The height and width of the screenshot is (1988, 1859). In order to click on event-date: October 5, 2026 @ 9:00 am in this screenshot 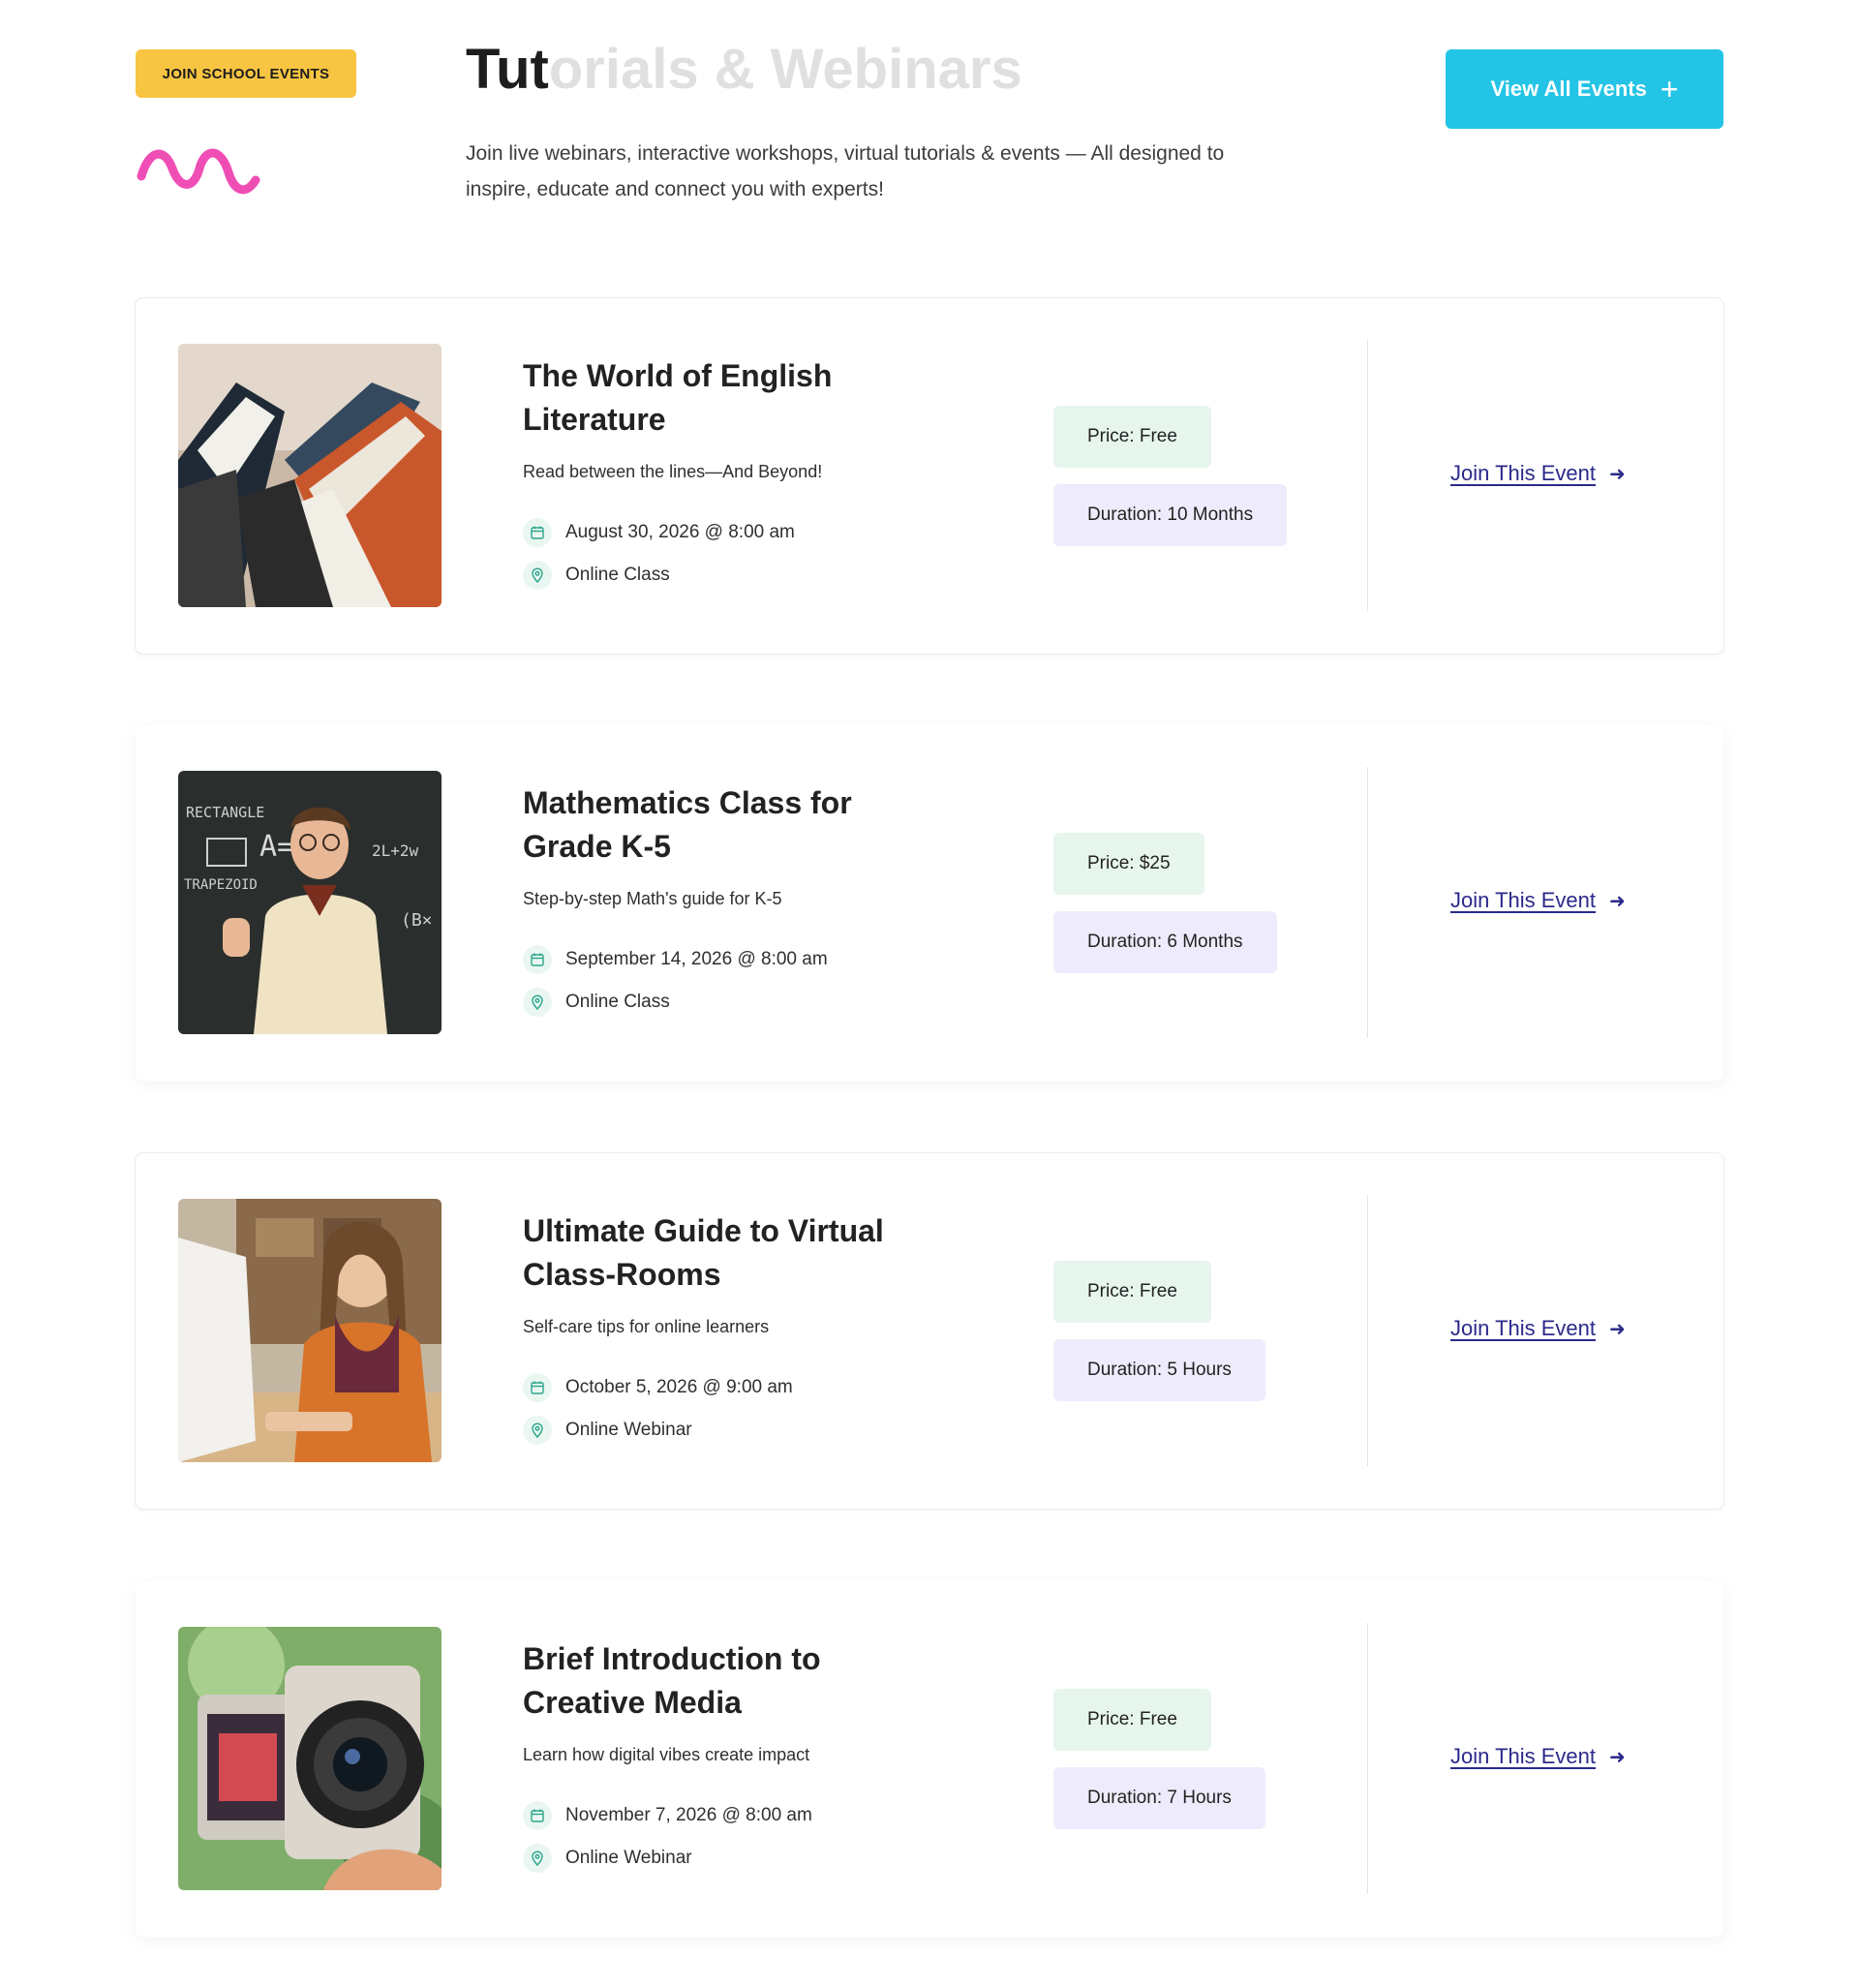, I will do `click(679, 1387)`.